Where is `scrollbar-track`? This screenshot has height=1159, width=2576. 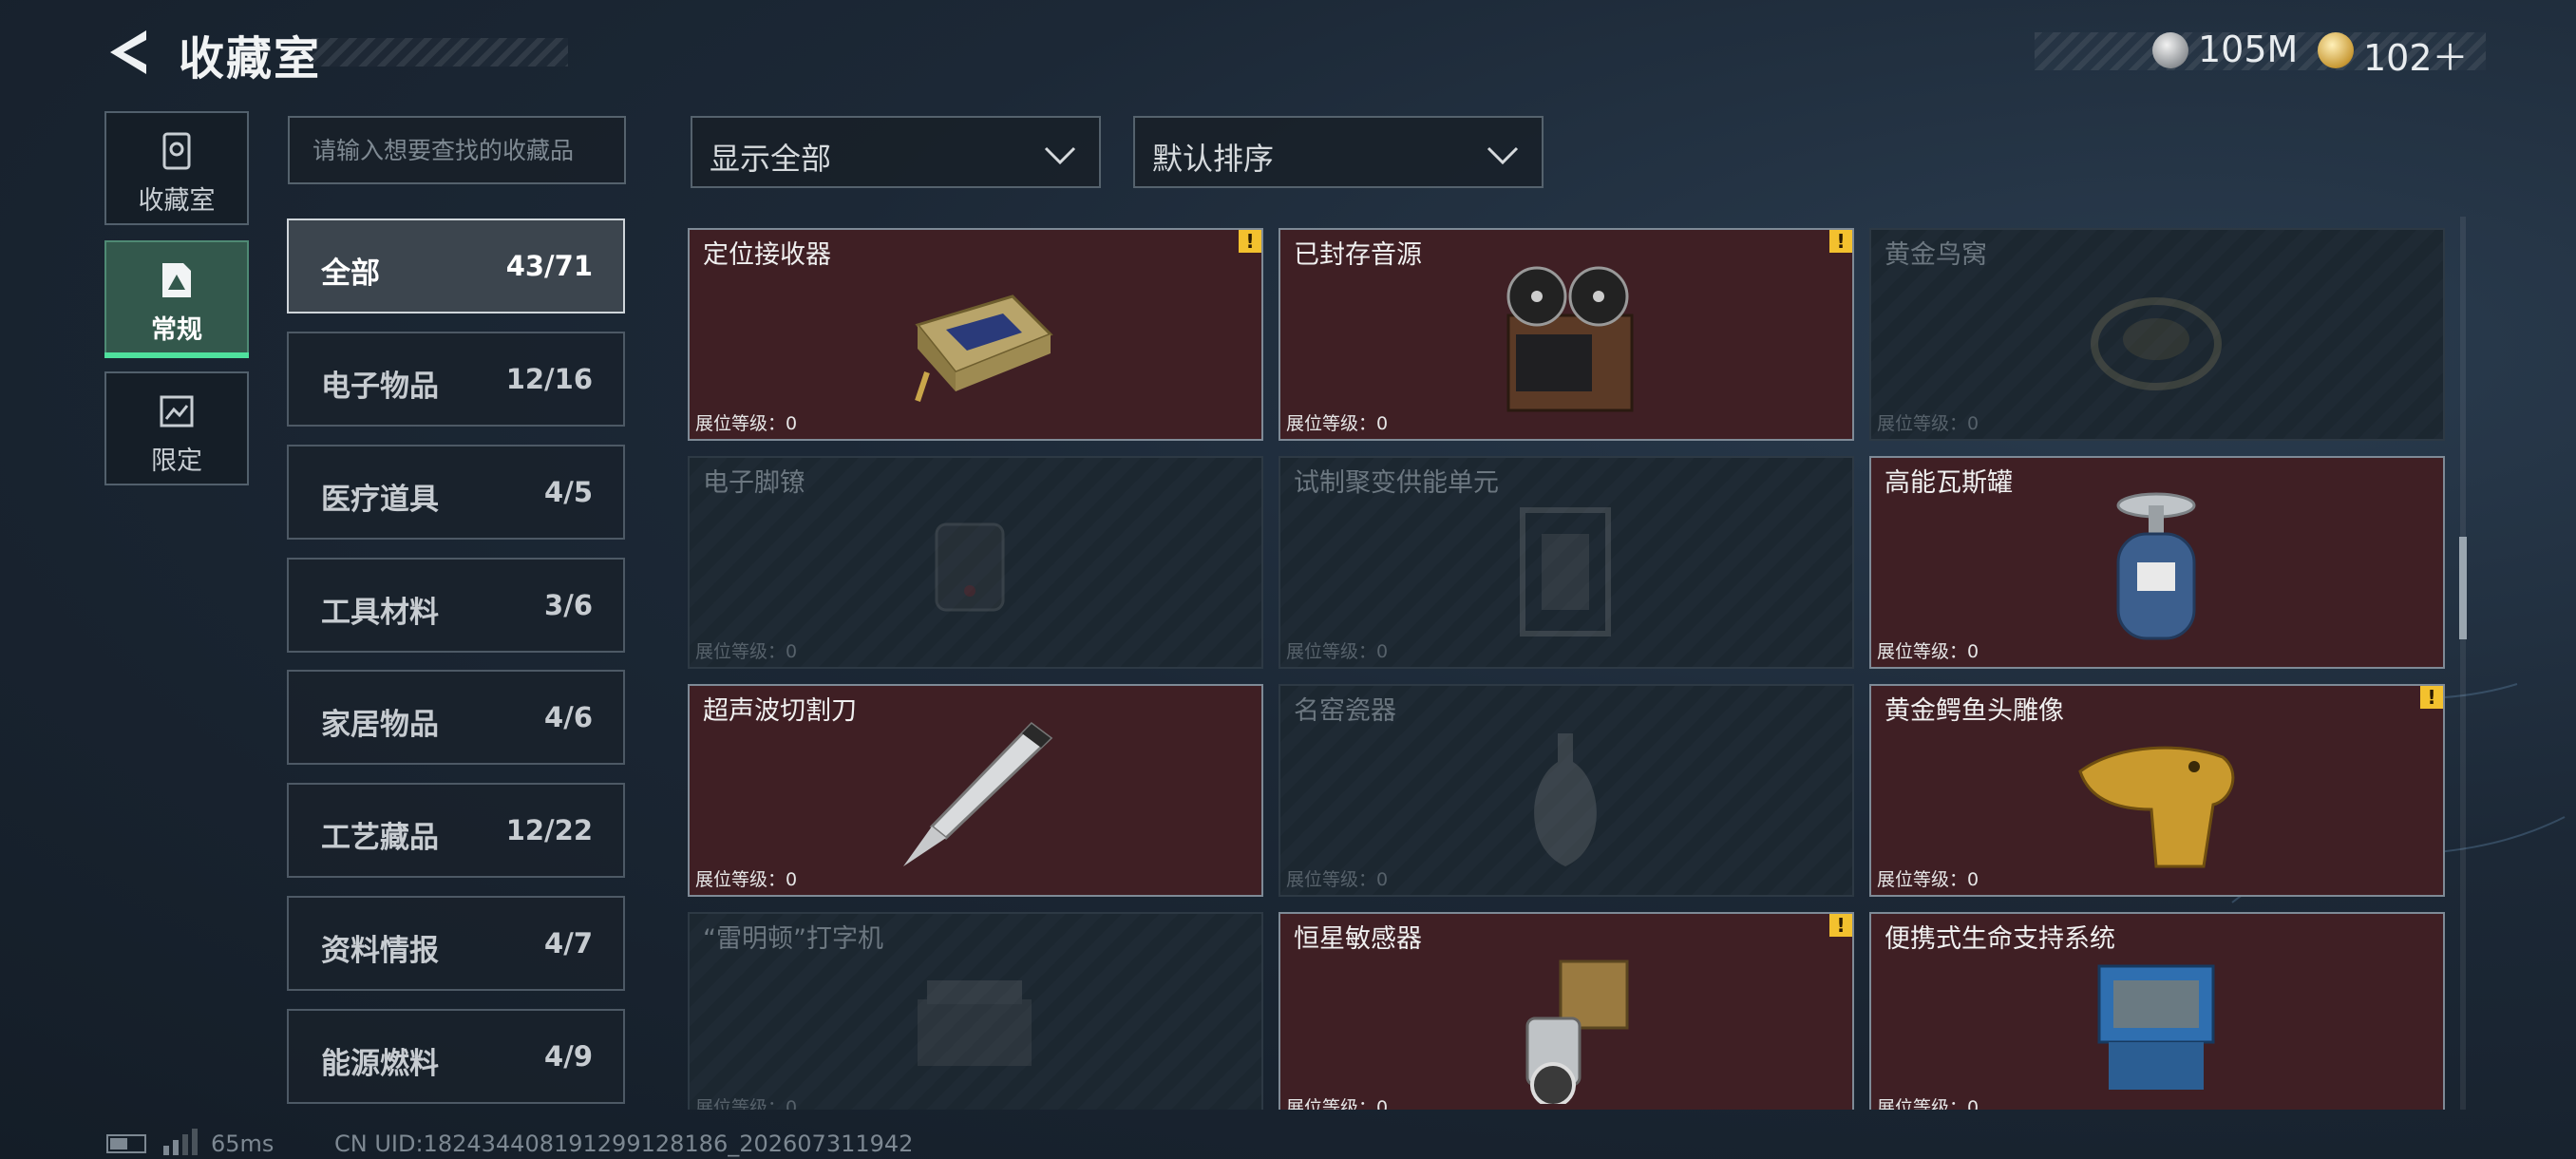 scrollbar-track is located at coordinates (2463, 663).